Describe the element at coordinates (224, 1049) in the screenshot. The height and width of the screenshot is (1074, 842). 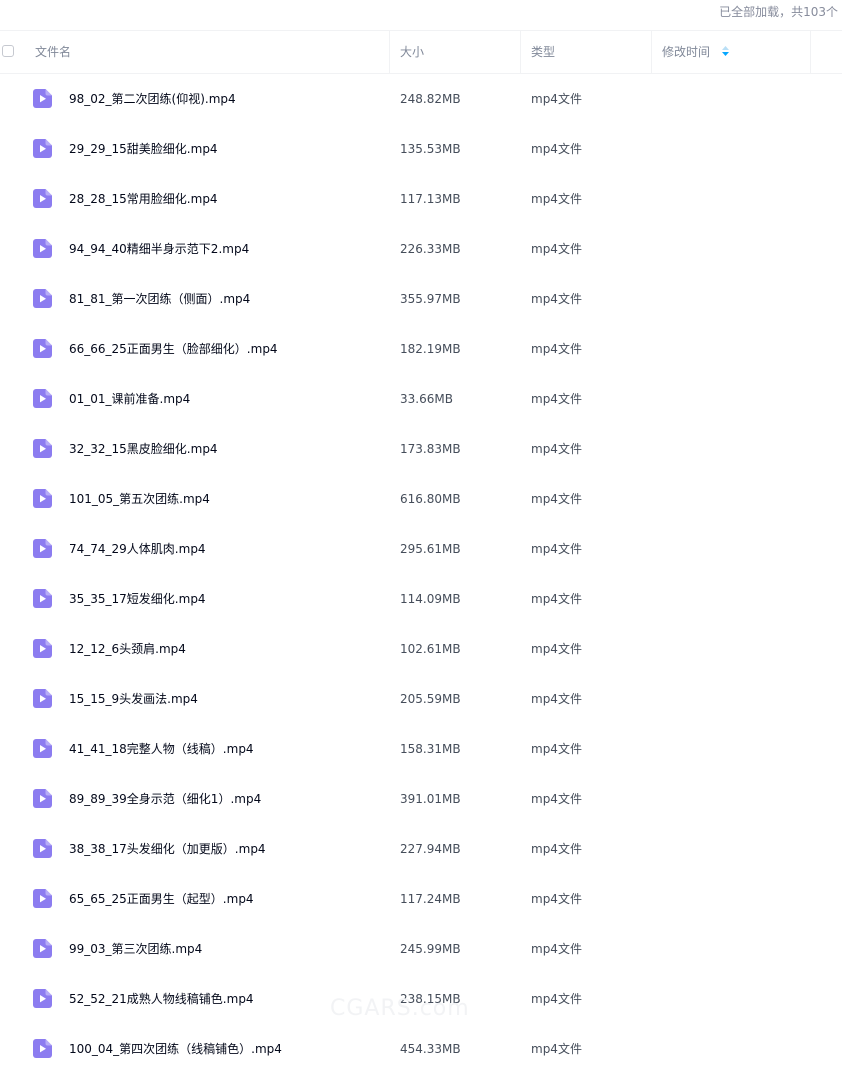
I see `file-name: 100_04_第四次团练（线稿铺色）.mp4` at that location.